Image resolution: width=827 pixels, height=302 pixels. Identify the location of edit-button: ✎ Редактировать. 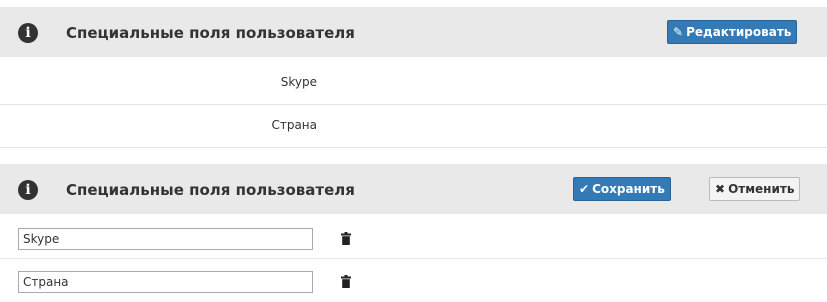
(732, 32).